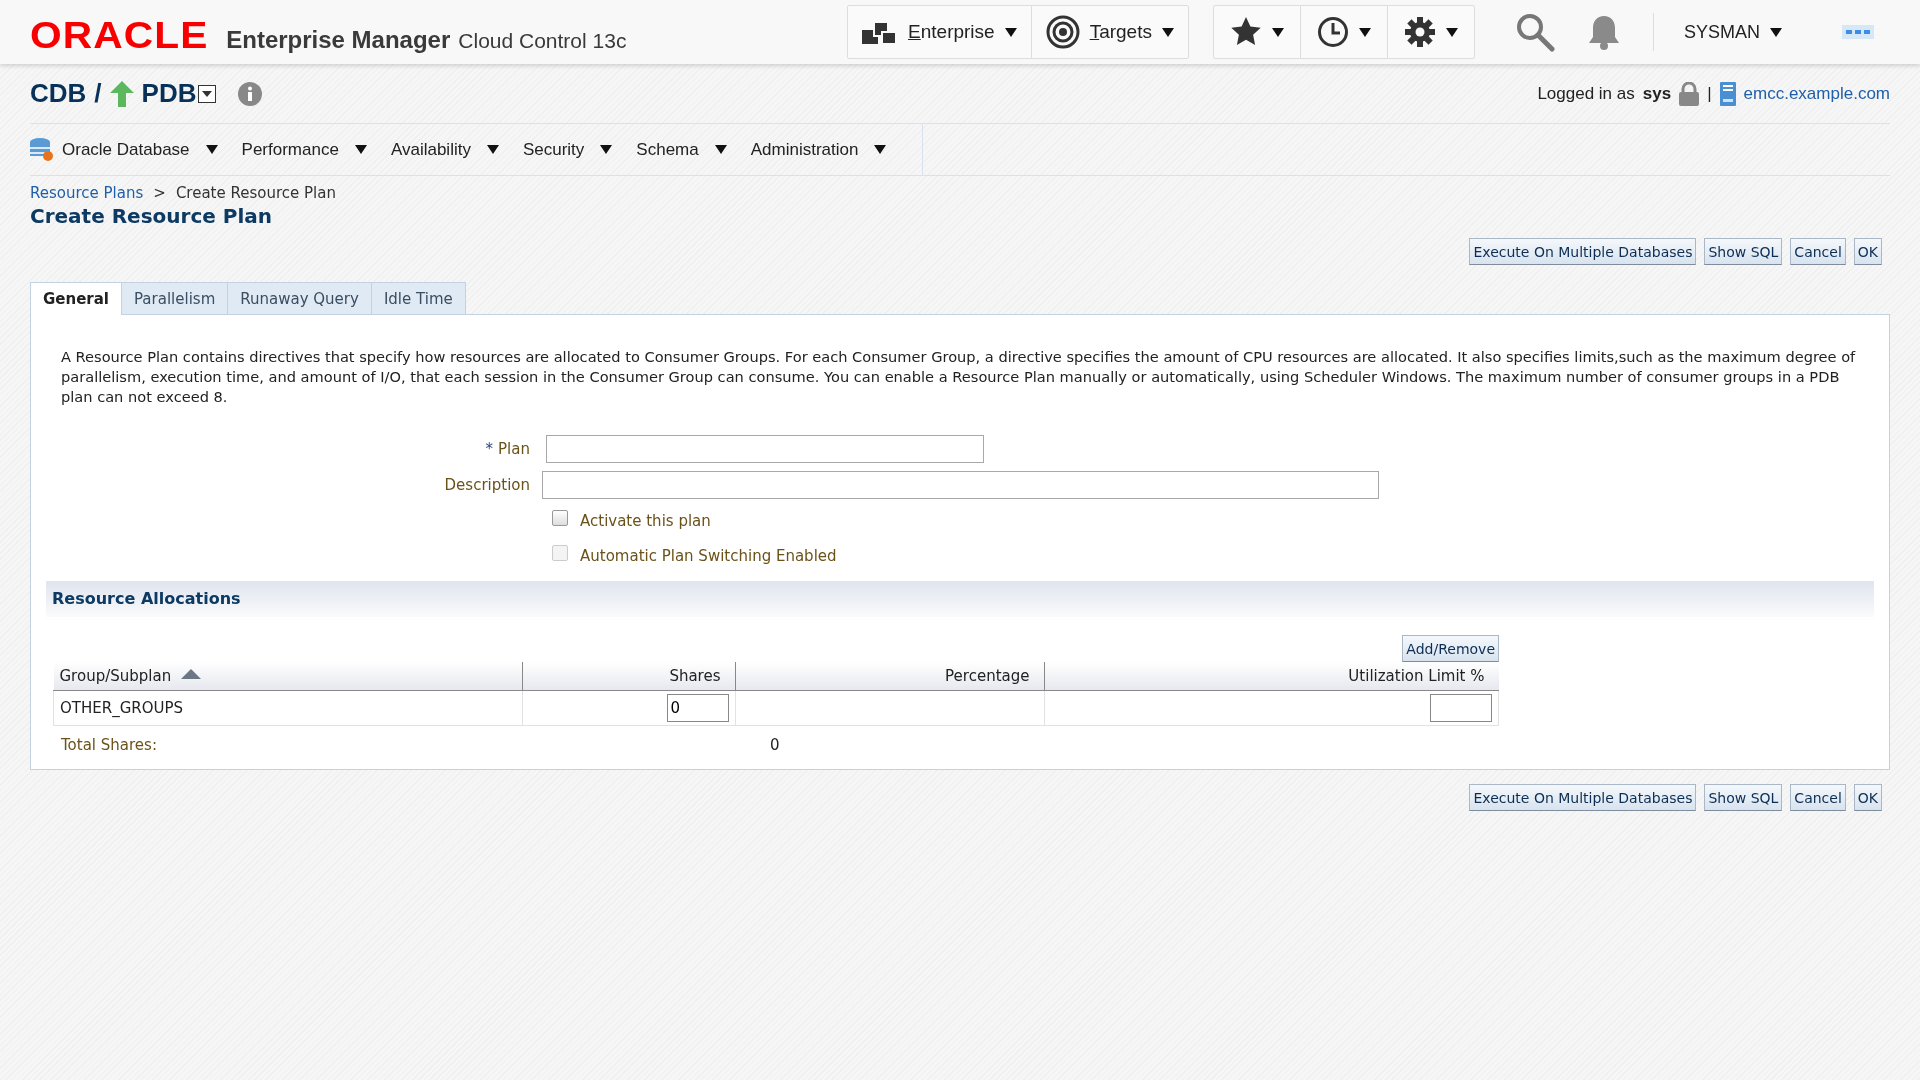 The image size is (1920, 1080). Describe the element at coordinates (579, 149) in the screenshot. I see `menu-item: Security` at that location.